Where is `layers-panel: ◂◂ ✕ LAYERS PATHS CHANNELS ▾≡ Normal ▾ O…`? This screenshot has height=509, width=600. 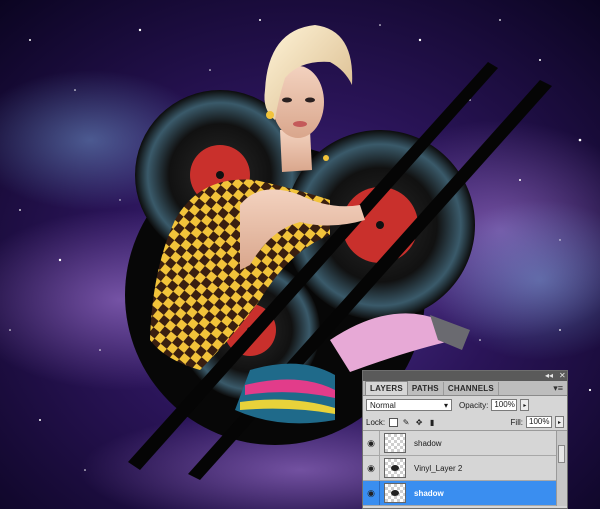 layers-panel: ◂◂ ✕ LAYERS PATHS CHANNELS ▾≡ Normal ▾ O… is located at coordinates (465, 439).